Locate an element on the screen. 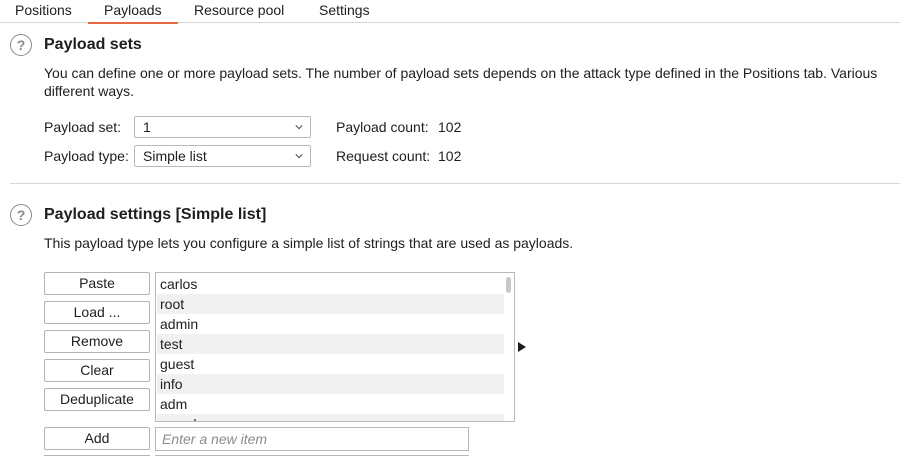 This screenshot has height=459, width=900. section-divider is located at coordinates (455, 183).